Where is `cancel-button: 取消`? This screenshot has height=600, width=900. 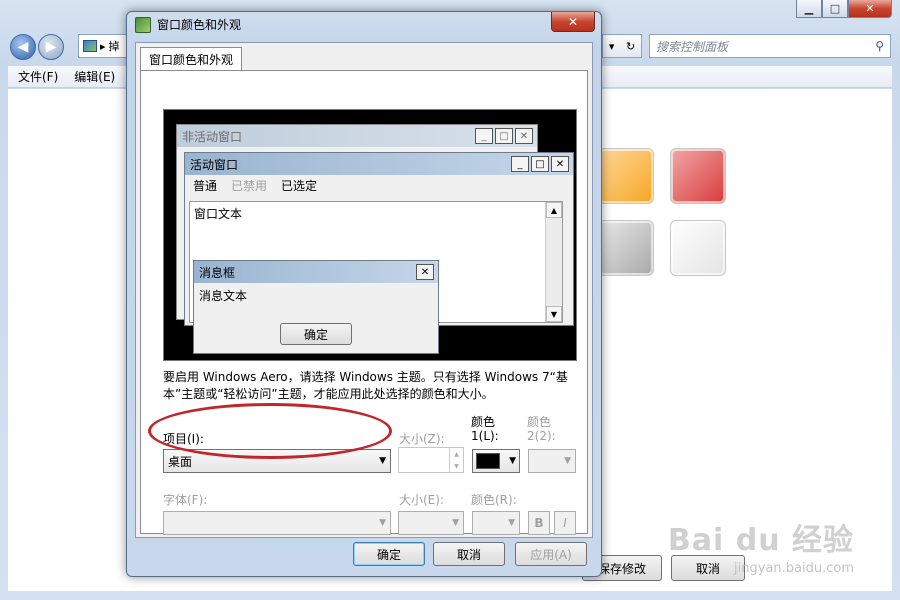 cancel-button: 取消 is located at coordinates (469, 554).